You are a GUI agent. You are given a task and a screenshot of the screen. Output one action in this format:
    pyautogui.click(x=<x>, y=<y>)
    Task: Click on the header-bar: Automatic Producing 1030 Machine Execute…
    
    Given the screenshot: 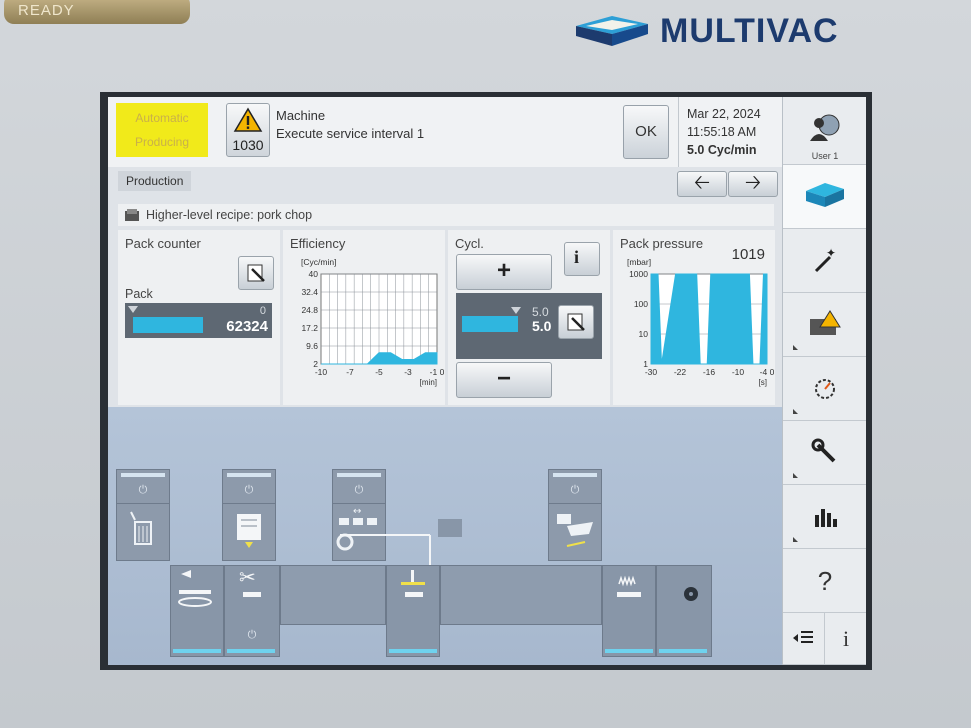 What is the action you would take?
    pyautogui.click(x=445, y=132)
    